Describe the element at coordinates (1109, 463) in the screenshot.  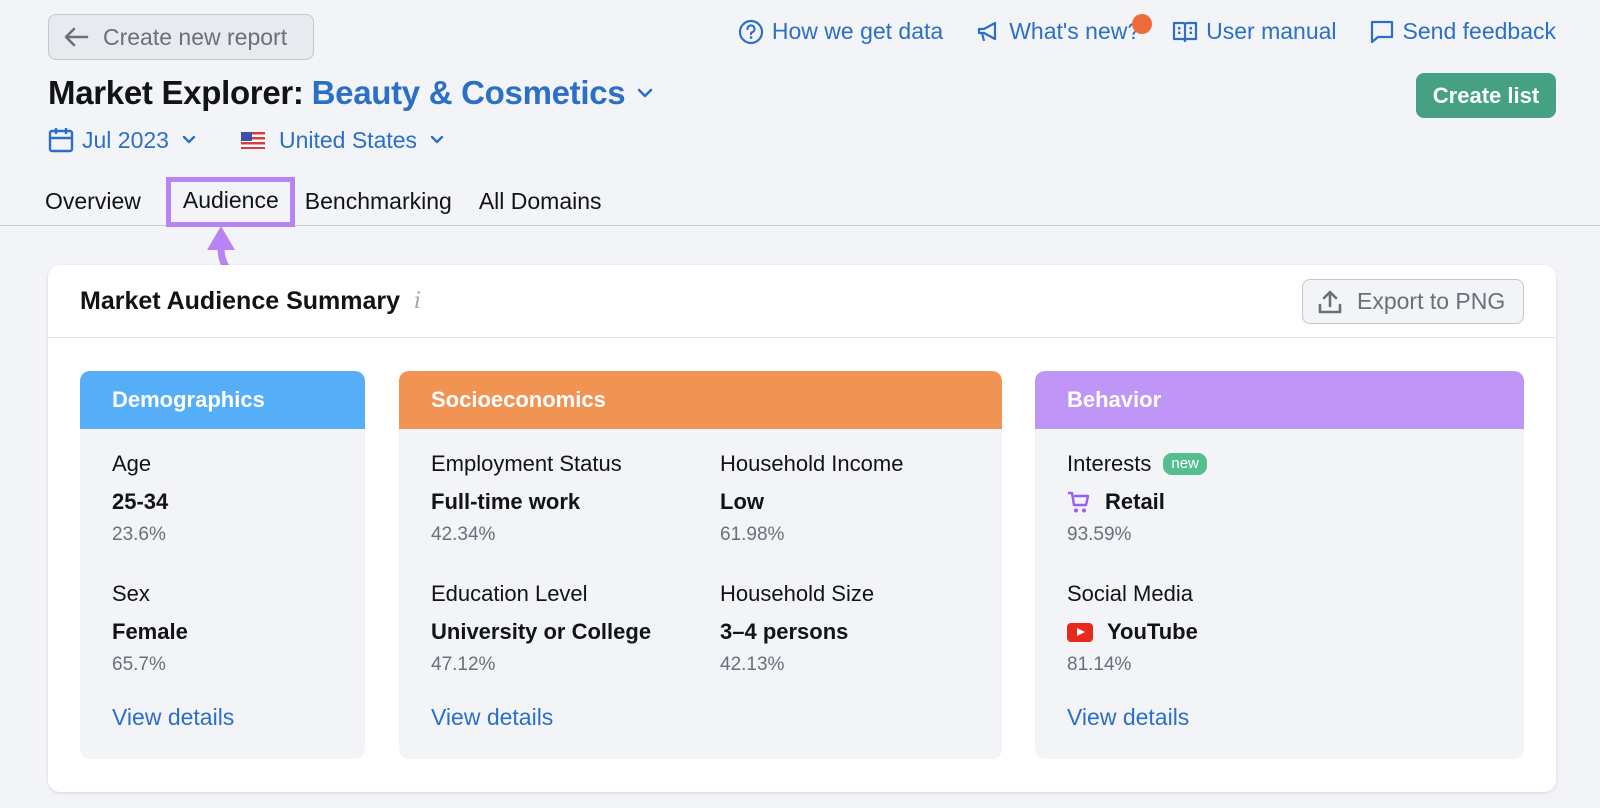
I see `metric-label: Interests` at that location.